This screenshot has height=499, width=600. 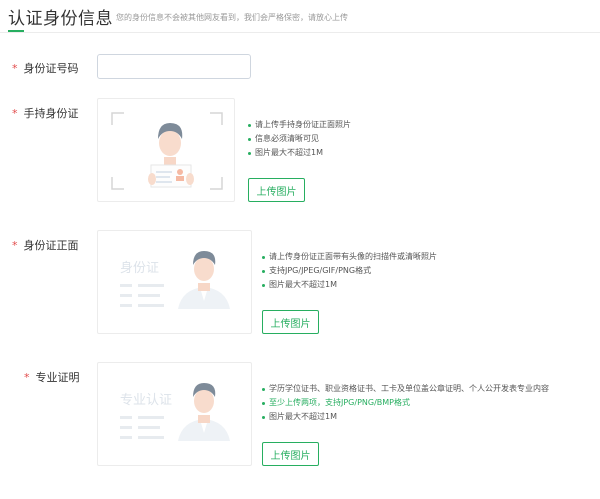 I want to click on professional-label: * 专业证明, so click(x=52, y=377).